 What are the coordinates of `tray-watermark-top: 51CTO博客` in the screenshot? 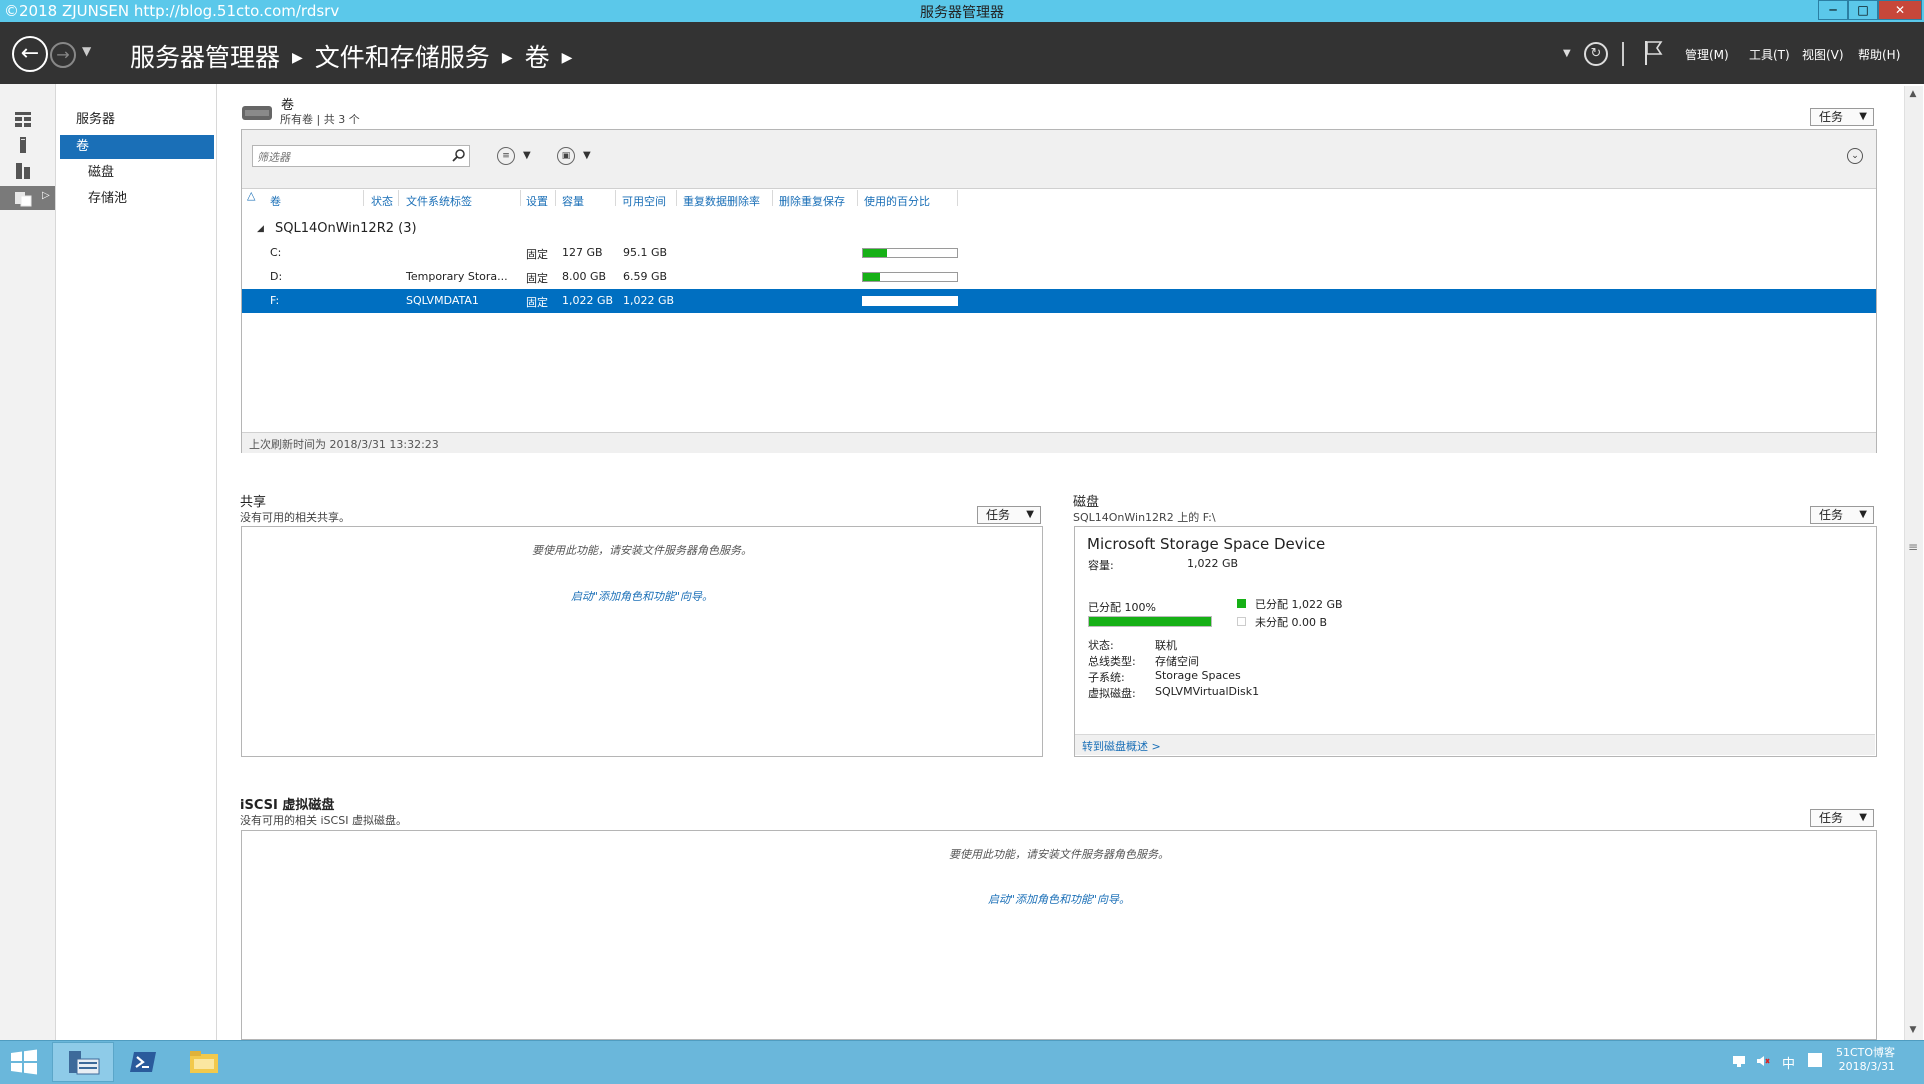 It's located at (1866, 1052).